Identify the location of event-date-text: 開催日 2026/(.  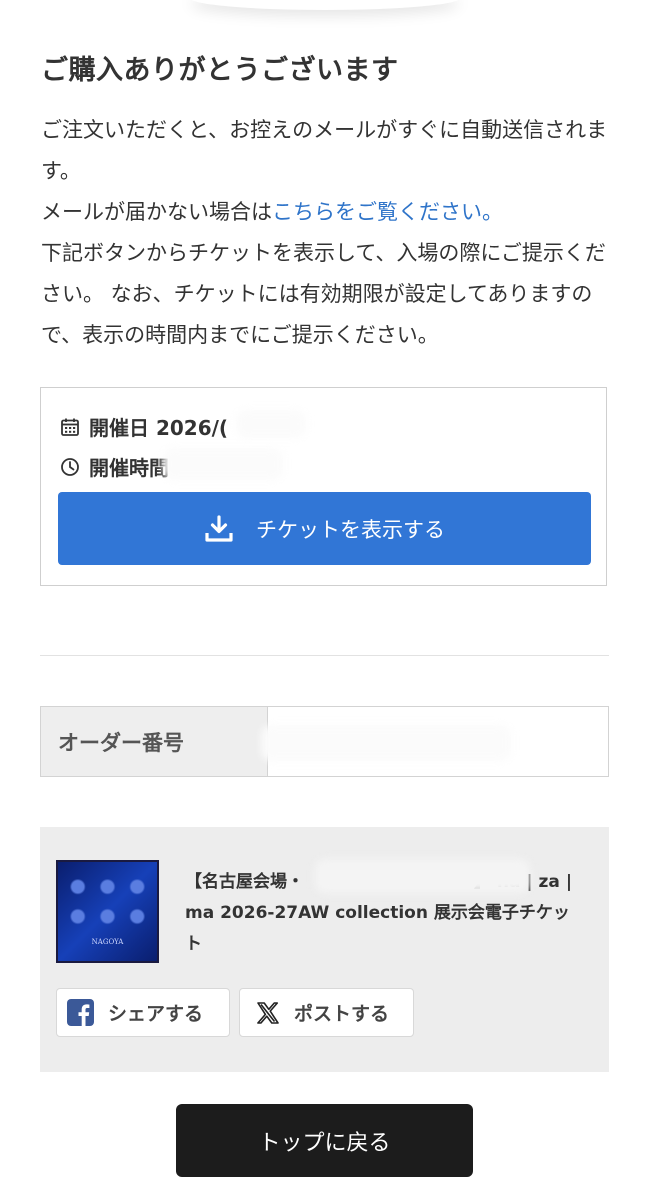
(159, 428).